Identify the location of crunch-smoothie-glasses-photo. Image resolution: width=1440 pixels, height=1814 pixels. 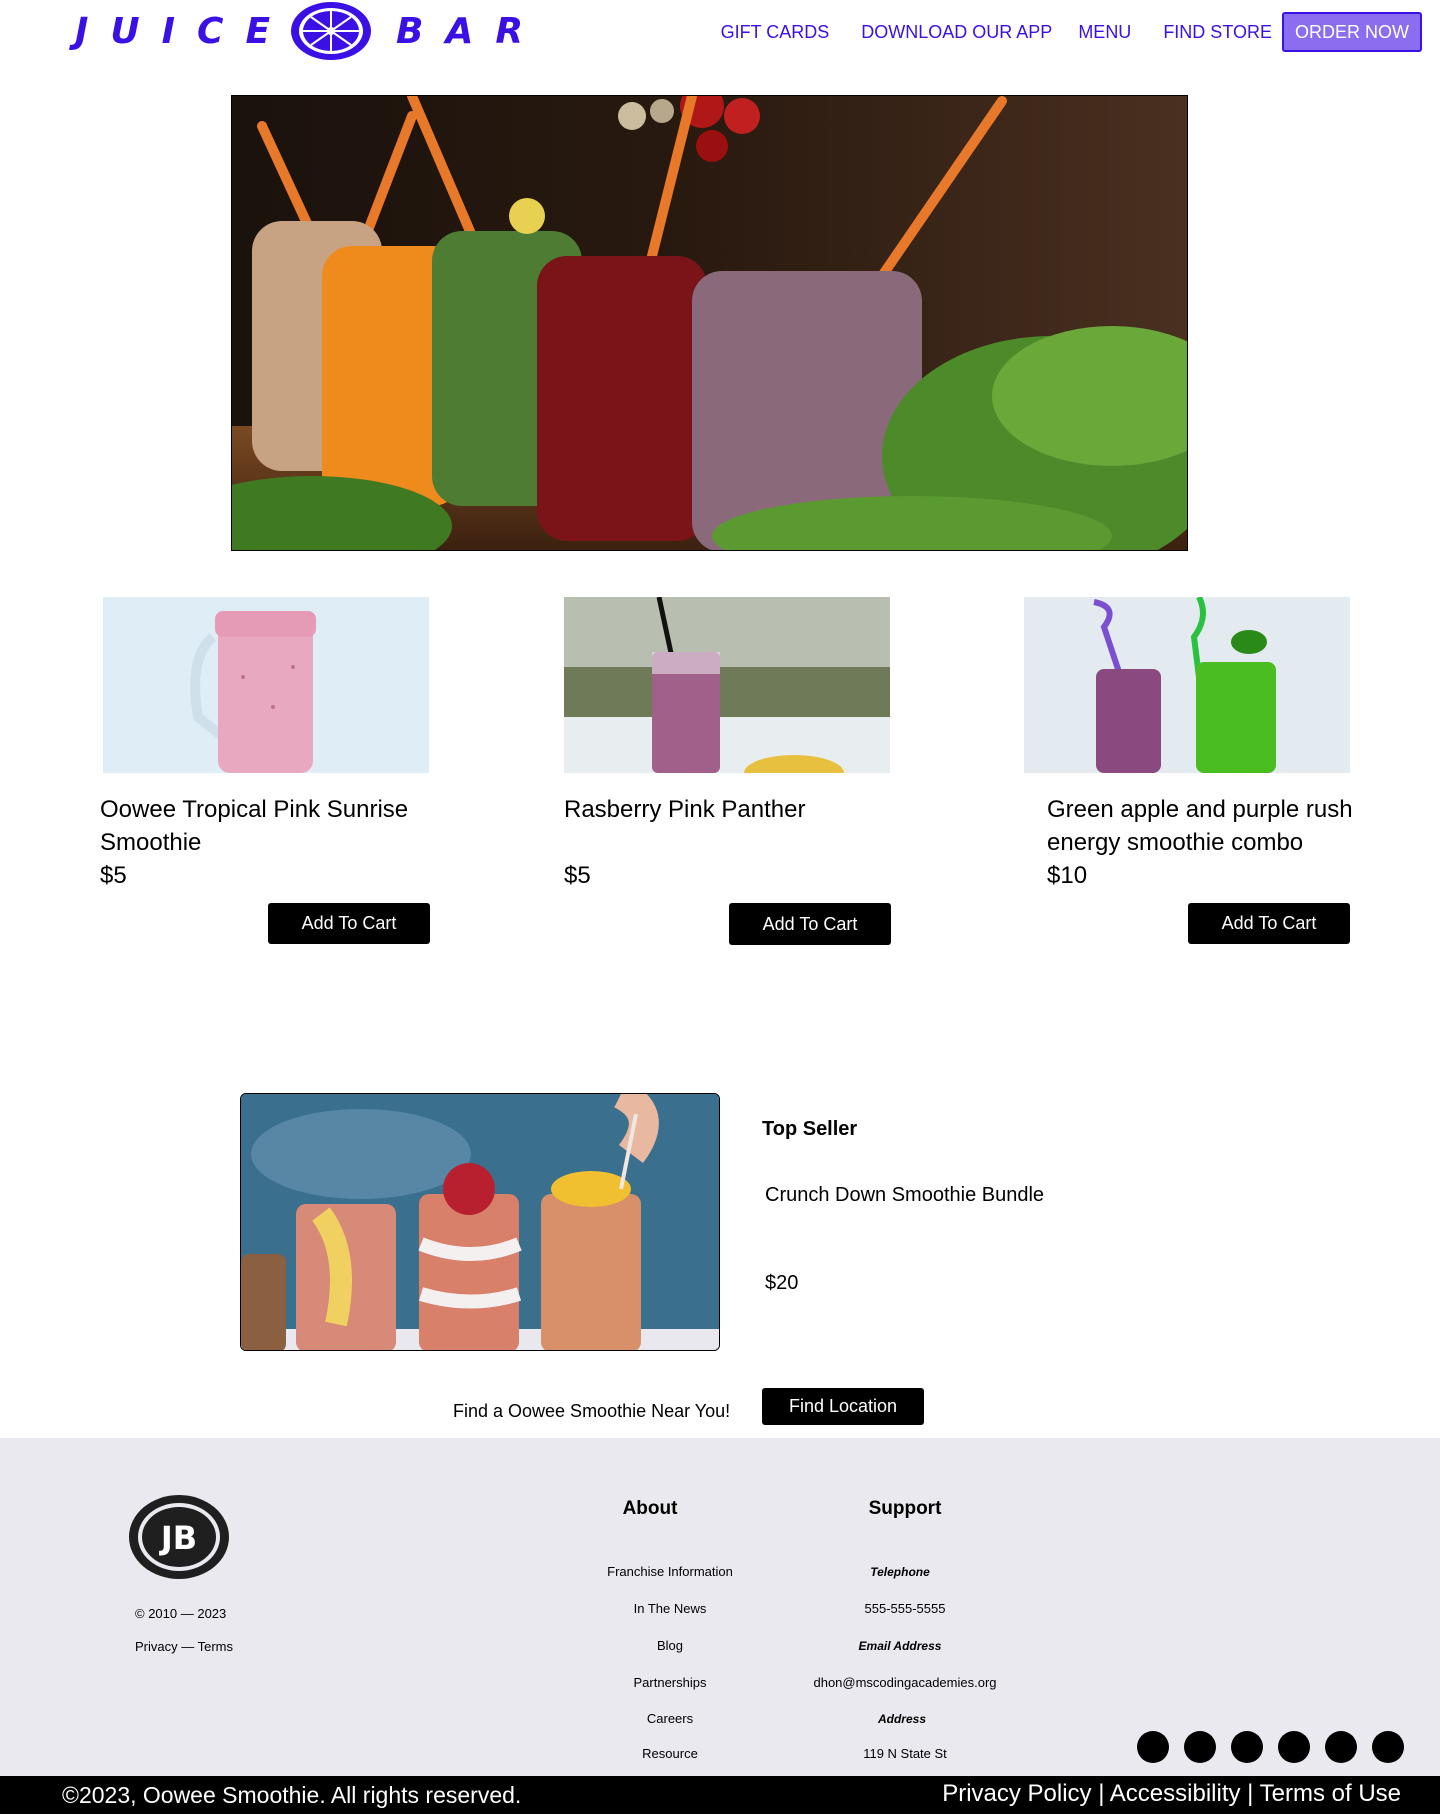
(480, 1222).